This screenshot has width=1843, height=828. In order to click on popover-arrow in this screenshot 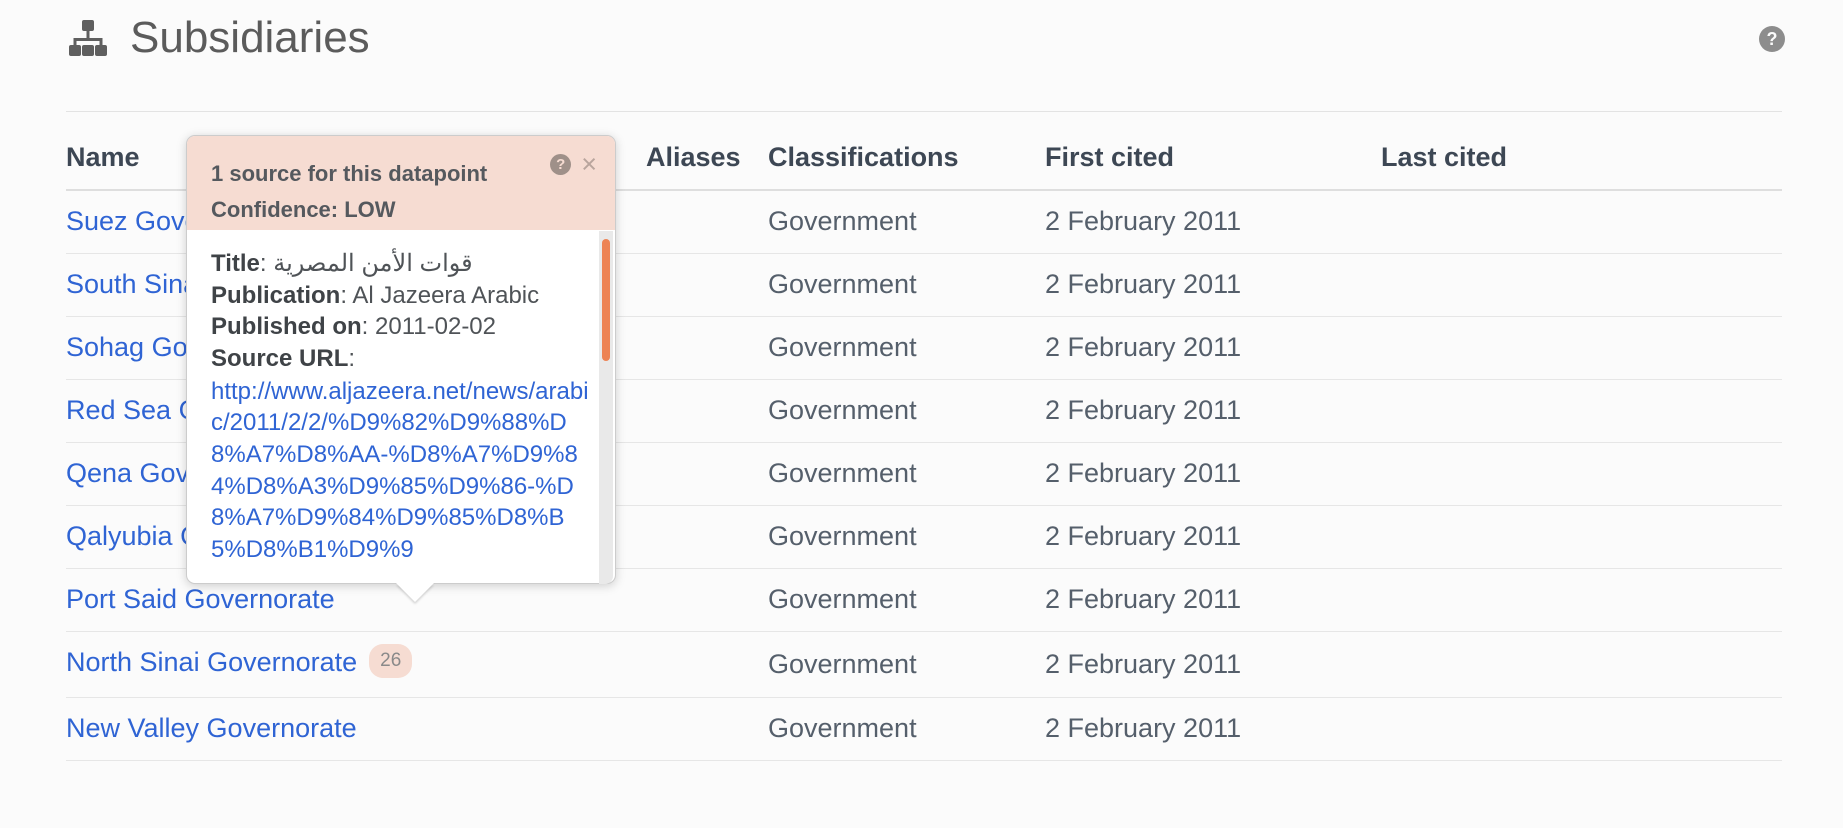, I will do `click(415, 592)`.